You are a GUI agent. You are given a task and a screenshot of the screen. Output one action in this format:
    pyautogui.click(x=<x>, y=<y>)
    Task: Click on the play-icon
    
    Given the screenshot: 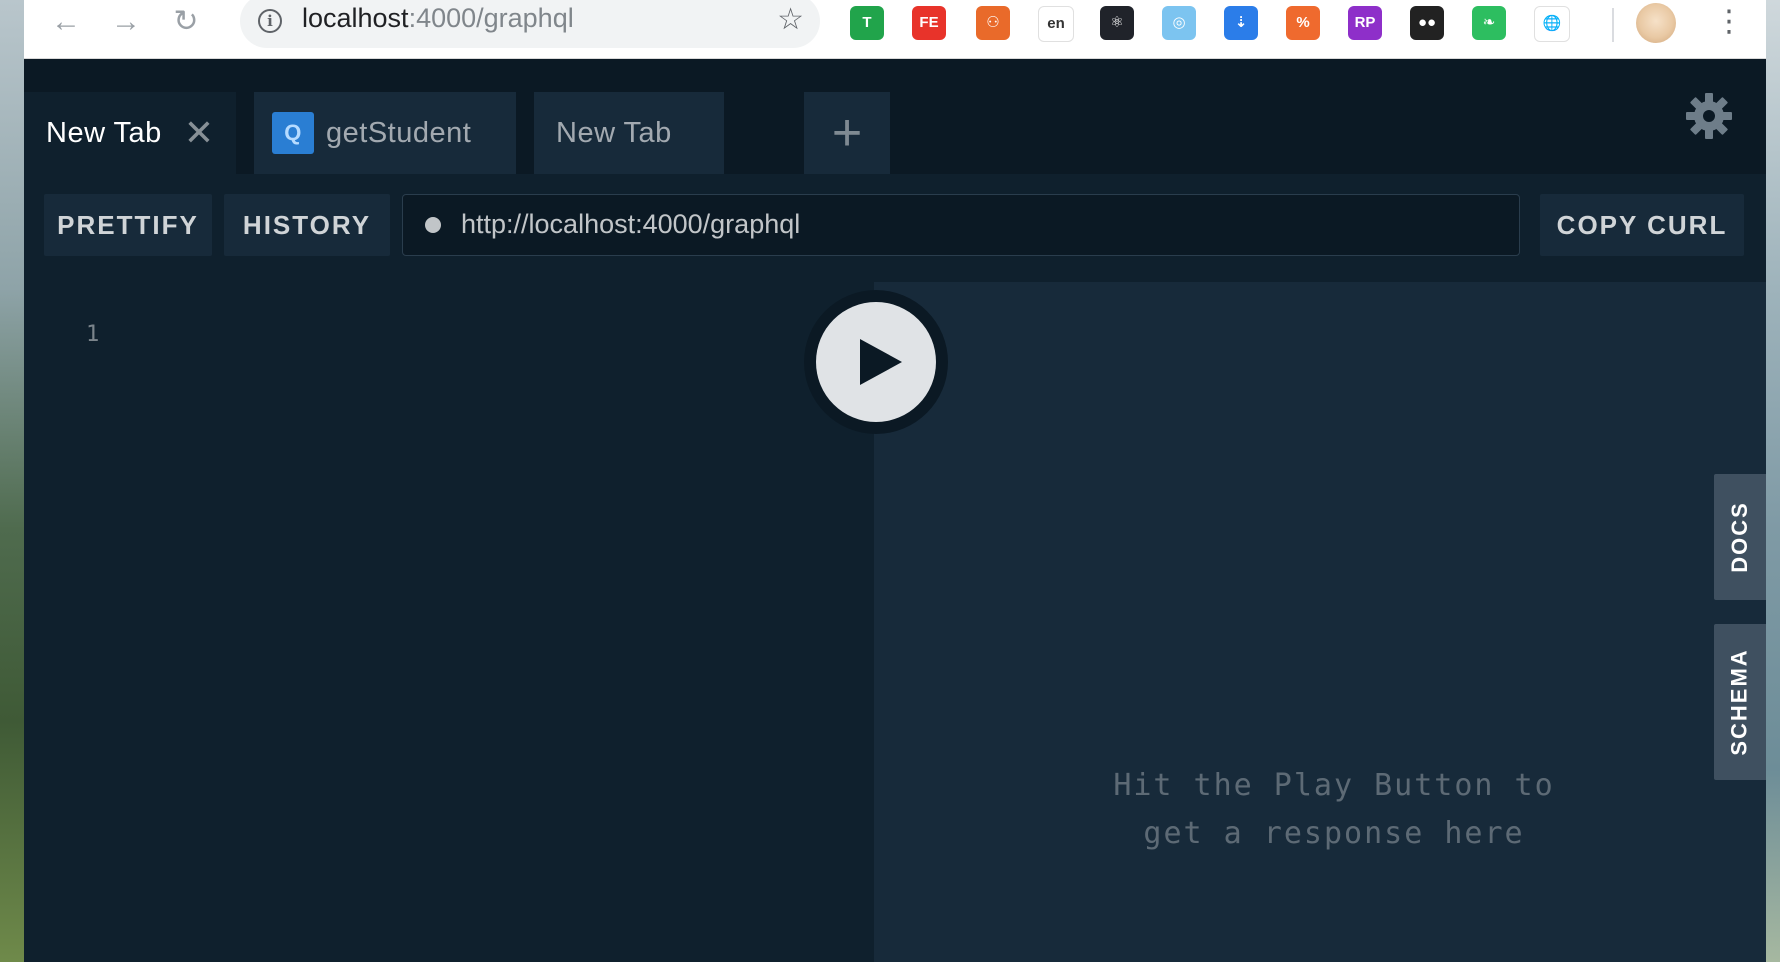 What is the action you would take?
    pyautogui.click(x=881, y=362)
    